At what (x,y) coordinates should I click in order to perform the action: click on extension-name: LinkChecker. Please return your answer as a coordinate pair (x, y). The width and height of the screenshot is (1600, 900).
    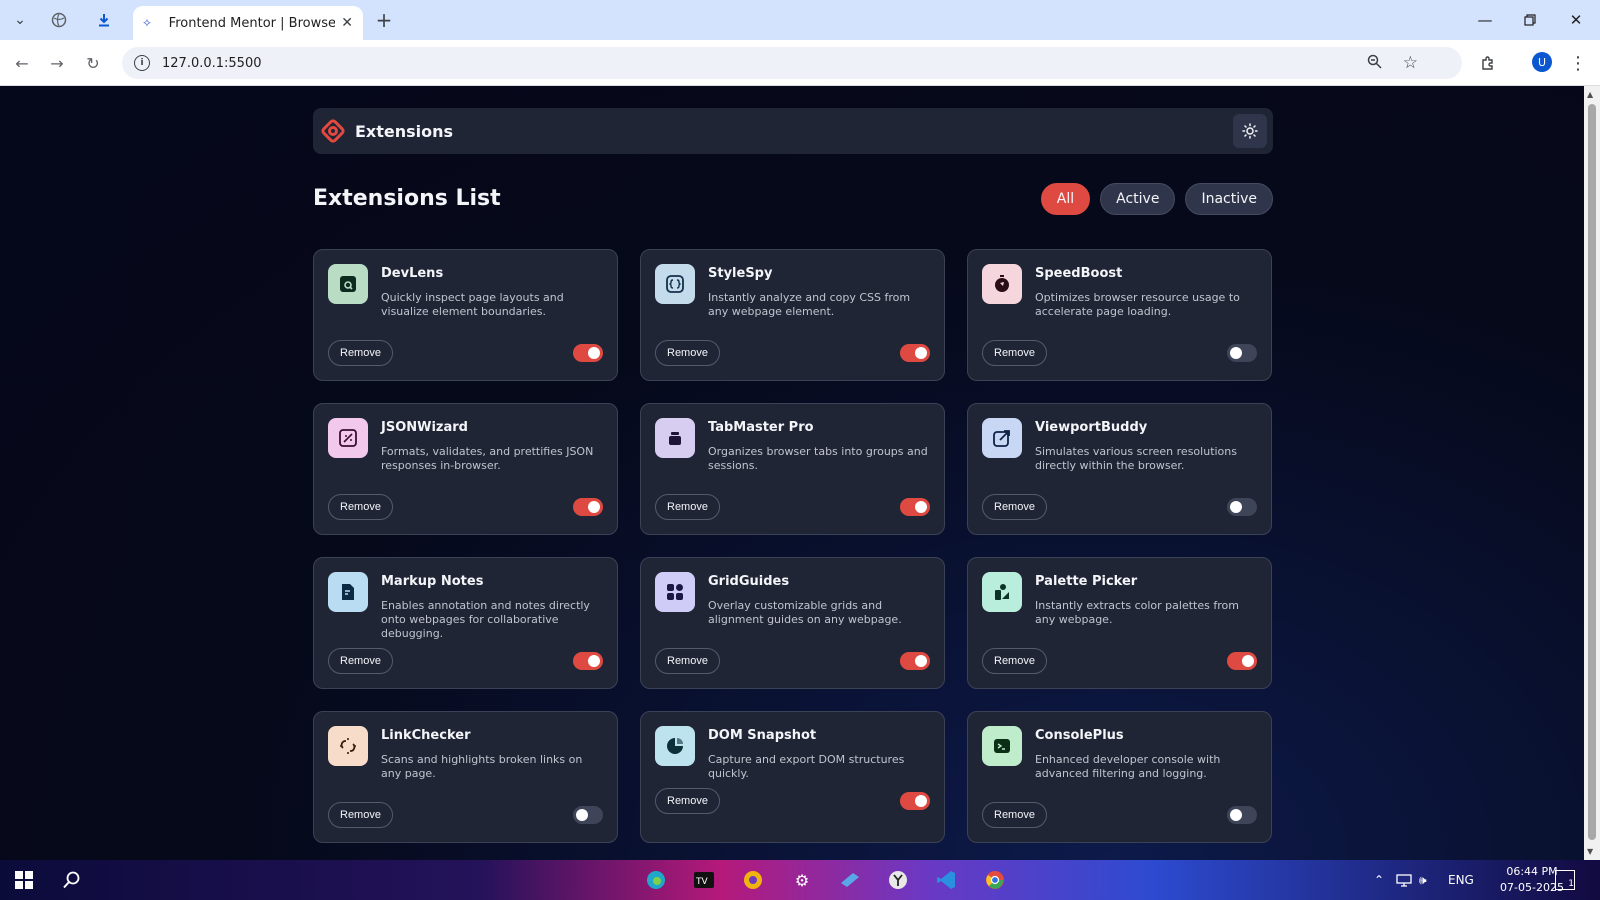
    Looking at the image, I should click on (426, 735).